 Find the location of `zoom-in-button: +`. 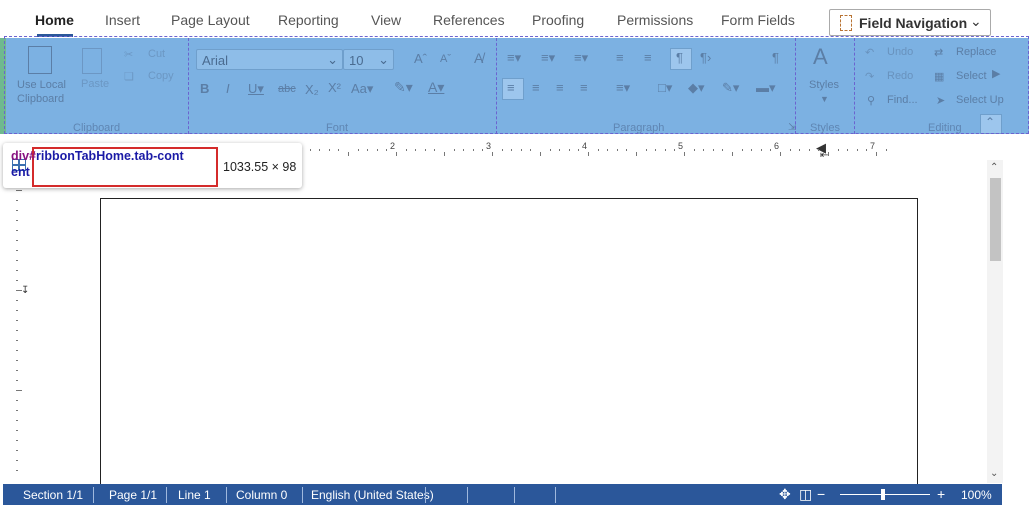

zoom-in-button: + is located at coordinates (941, 494).